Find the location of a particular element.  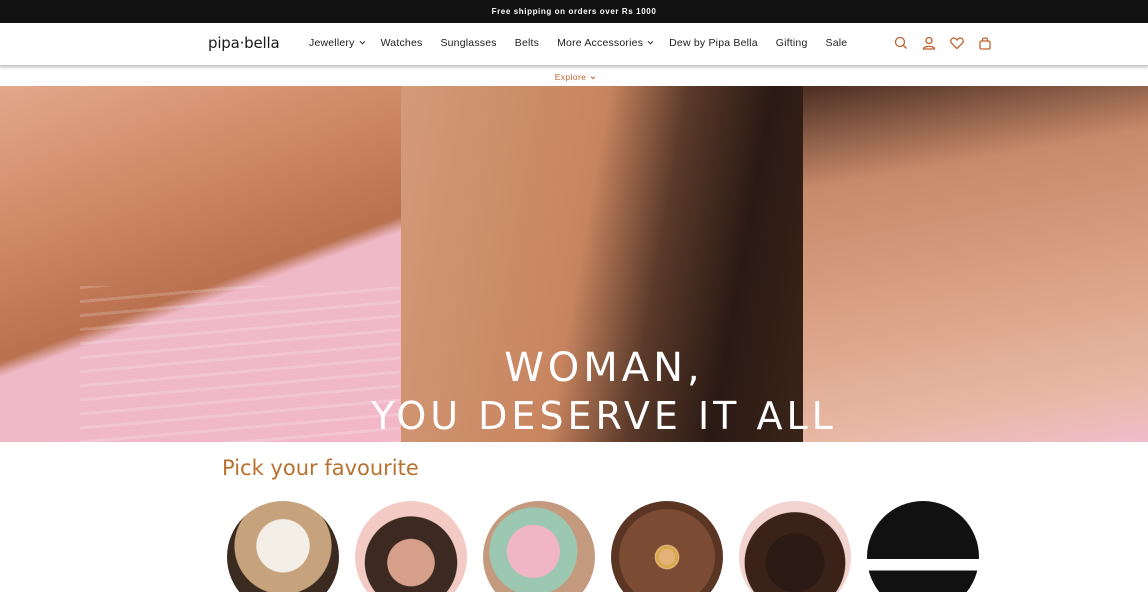

nav-label: Jewellery is located at coordinates (332, 43).